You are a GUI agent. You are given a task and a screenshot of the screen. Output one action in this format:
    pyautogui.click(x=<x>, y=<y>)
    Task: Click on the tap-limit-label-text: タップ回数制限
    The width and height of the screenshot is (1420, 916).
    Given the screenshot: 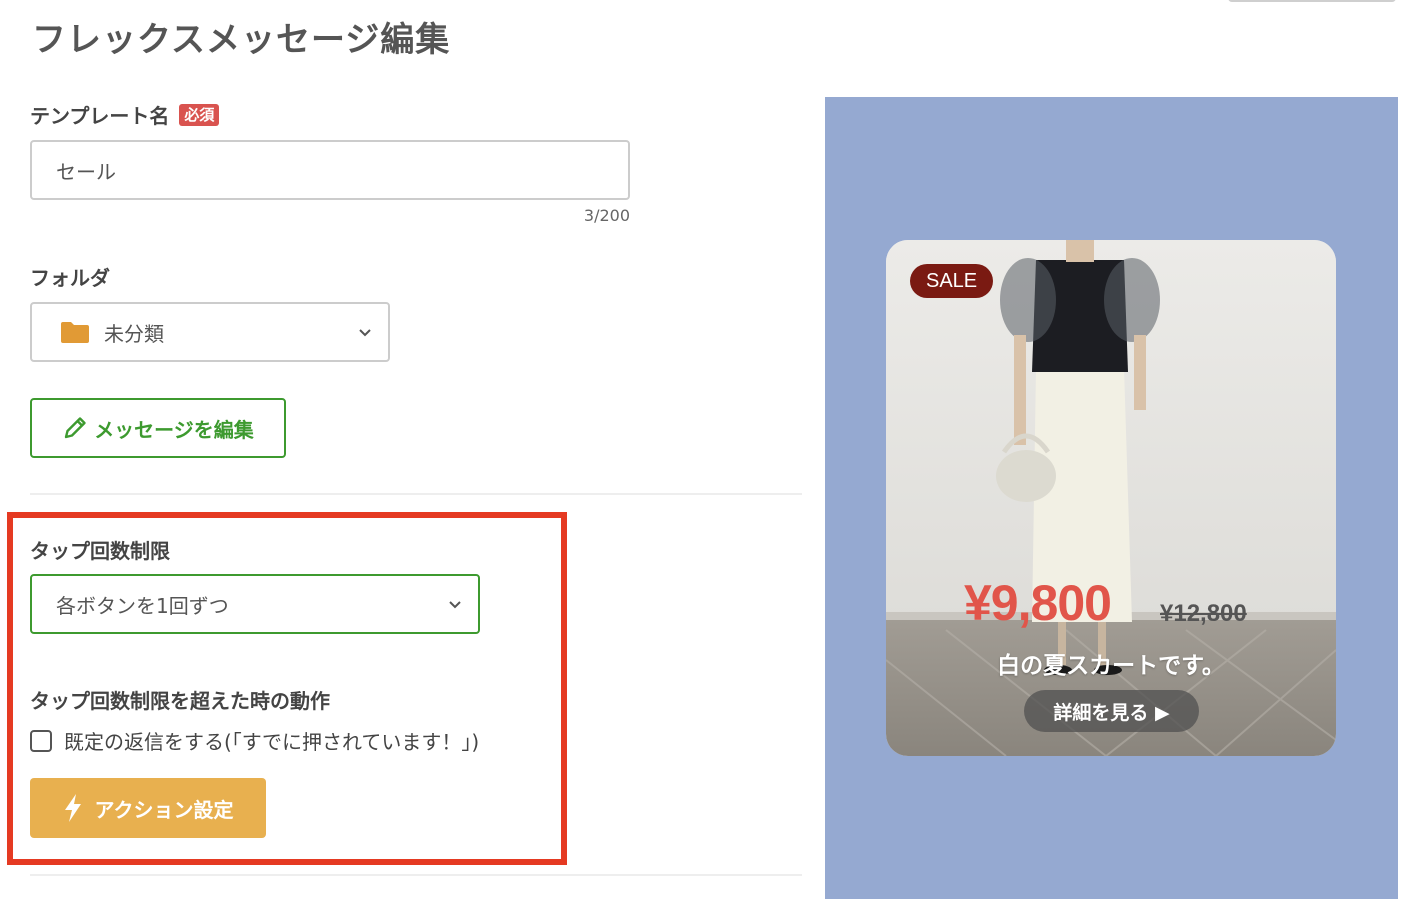 What is the action you would take?
    pyautogui.click(x=100, y=551)
    